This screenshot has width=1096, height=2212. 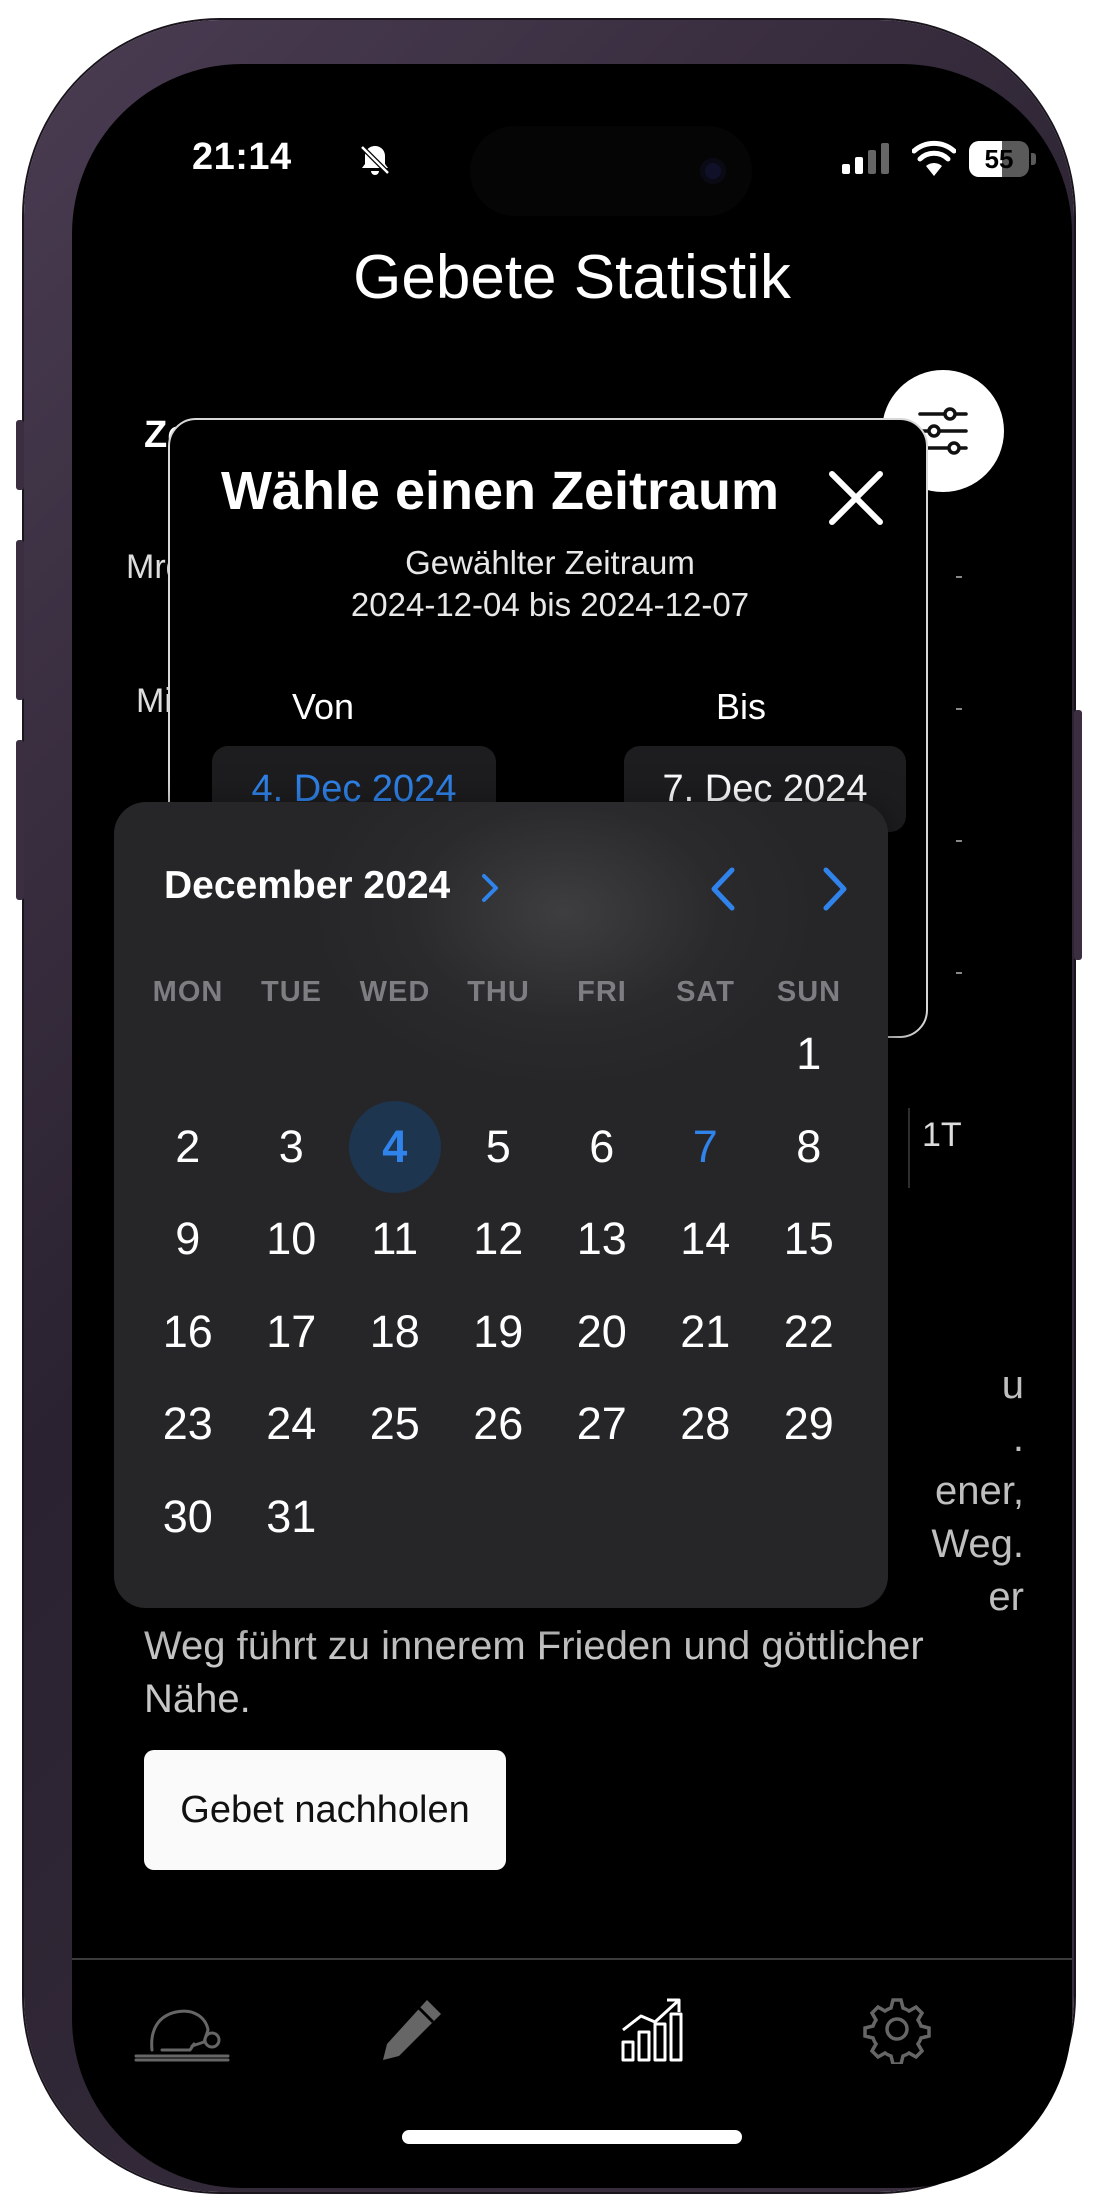 What do you see at coordinates (724, 889) in the screenshot?
I see `previous-month-icon` at bounding box center [724, 889].